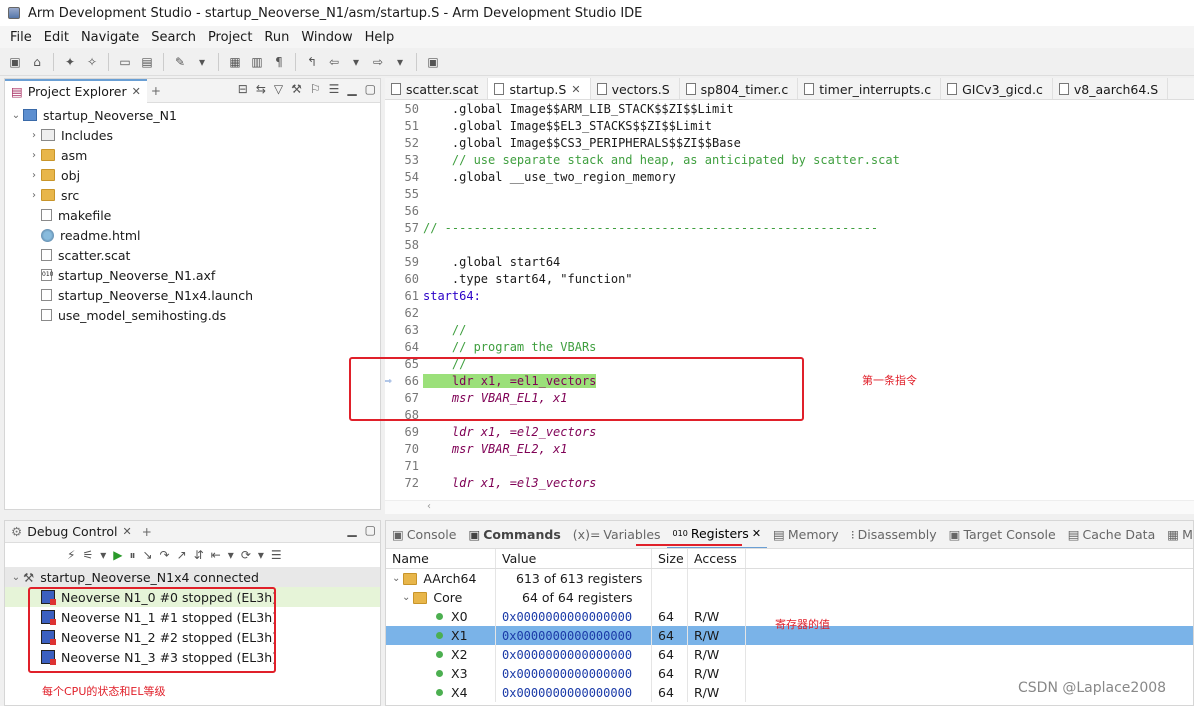  What do you see at coordinates (56, 37) in the screenshot?
I see `menu-edit: Edit` at bounding box center [56, 37].